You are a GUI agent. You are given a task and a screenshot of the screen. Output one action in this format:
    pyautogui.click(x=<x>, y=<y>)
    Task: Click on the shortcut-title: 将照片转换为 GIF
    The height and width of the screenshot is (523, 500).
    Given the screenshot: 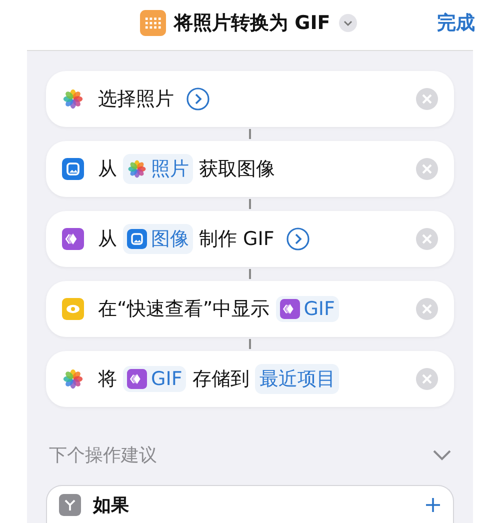 What is the action you would take?
    pyautogui.click(x=252, y=23)
    